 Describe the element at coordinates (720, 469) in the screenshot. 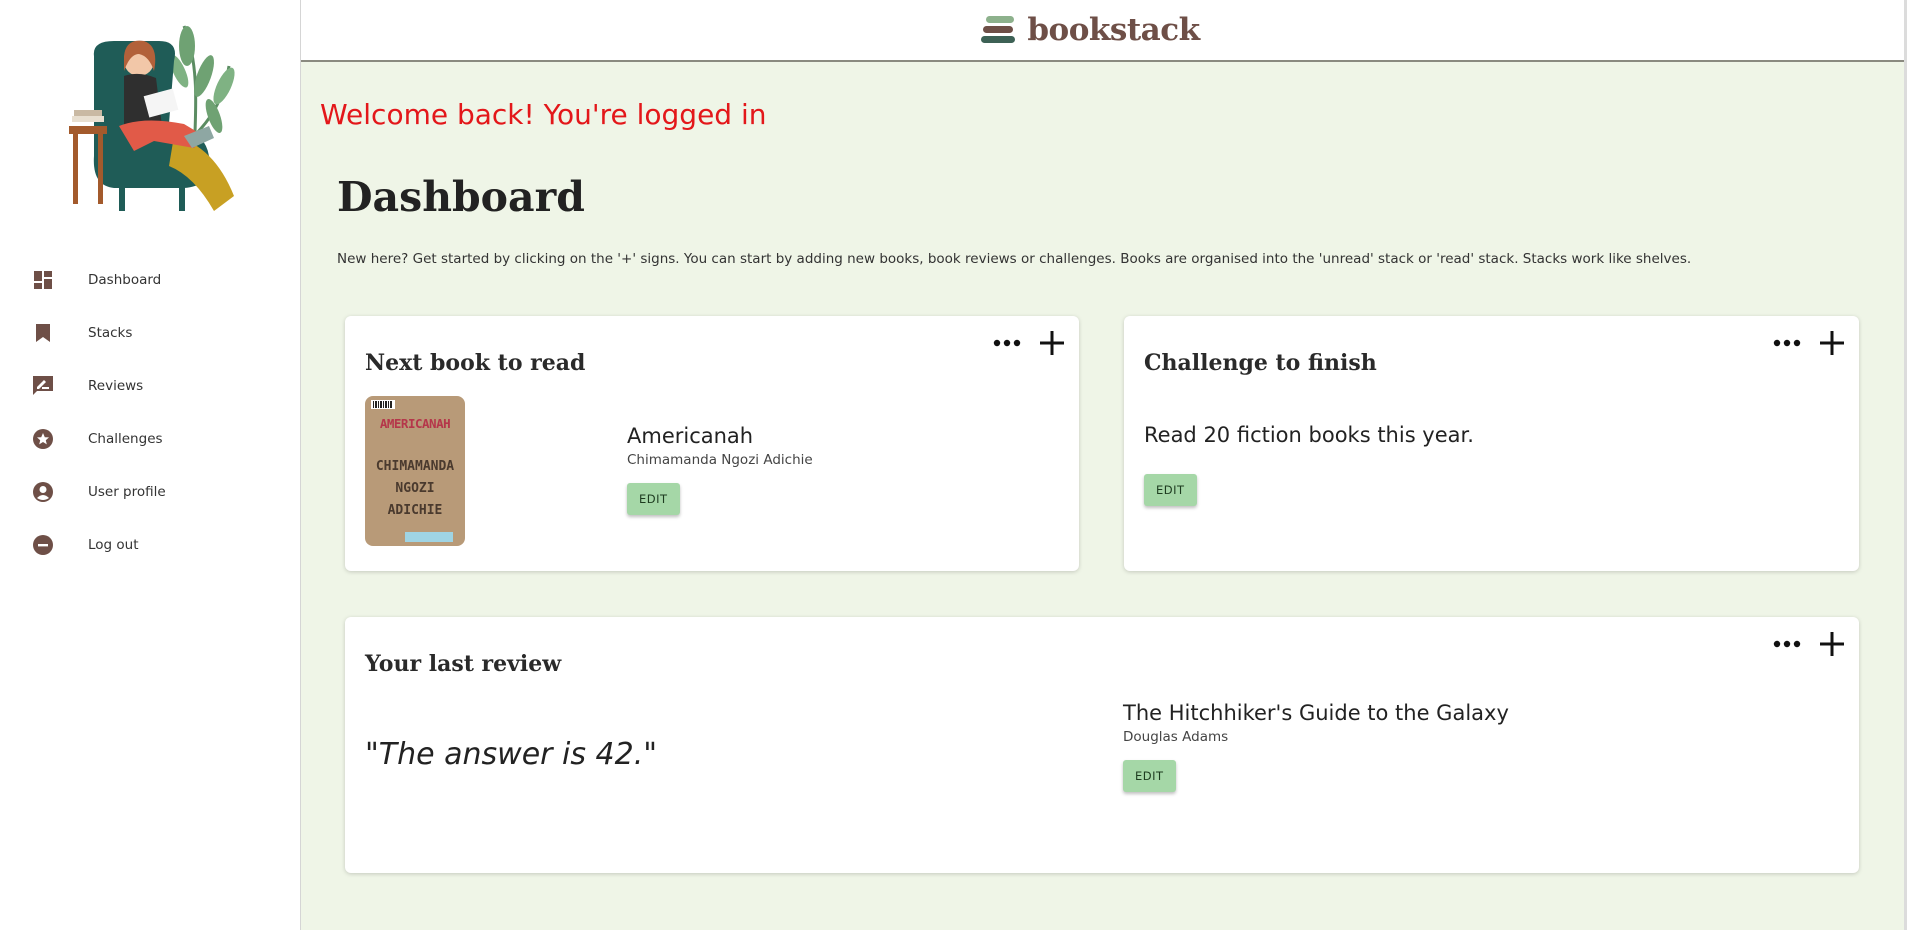

I see `book-info: Americanah Chimamanda Ngozi Adichie EDIT` at that location.